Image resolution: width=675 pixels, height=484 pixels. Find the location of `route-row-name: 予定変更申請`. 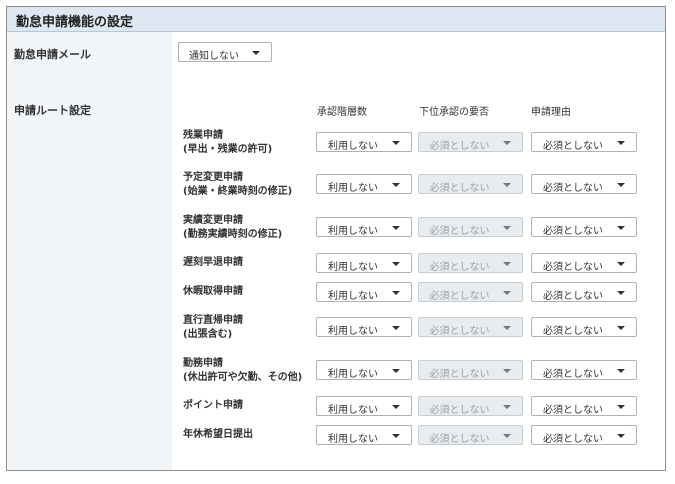

route-row-name: 予定変更申請 is located at coordinates (213, 177).